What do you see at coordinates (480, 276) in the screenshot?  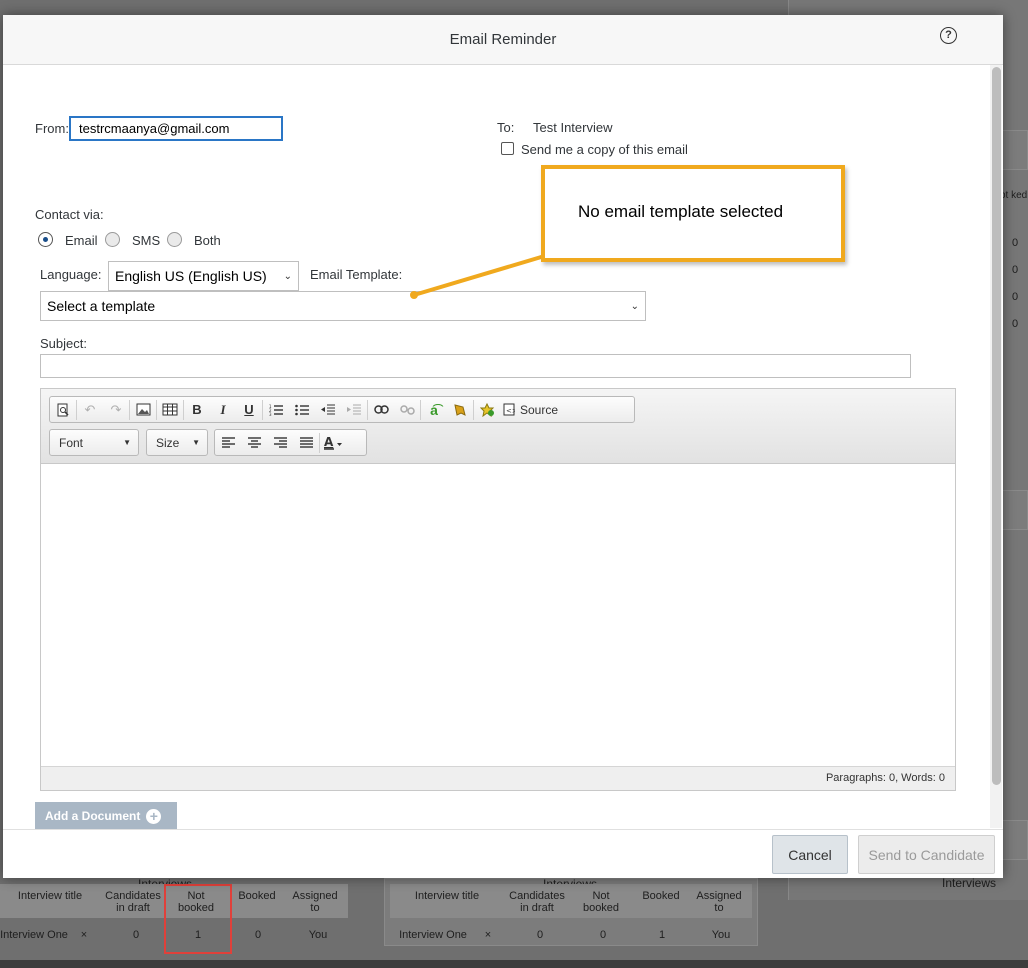 I see `callout-pointer` at bounding box center [480, 276].